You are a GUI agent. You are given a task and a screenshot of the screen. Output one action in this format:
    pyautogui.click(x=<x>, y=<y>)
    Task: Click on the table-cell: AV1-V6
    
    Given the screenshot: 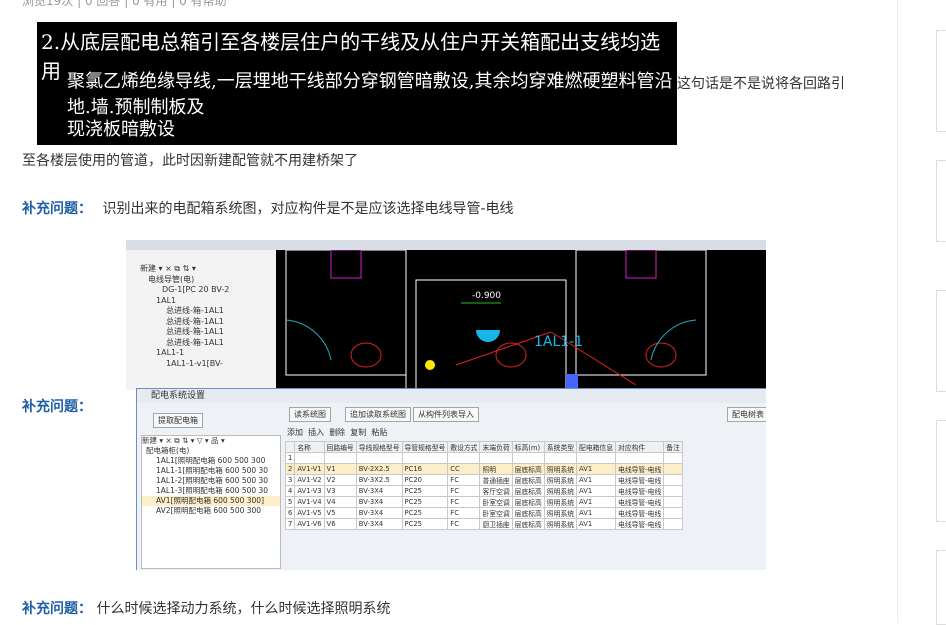 What is the action you would take?
    pyautogui.click(x=309, y=524)
    